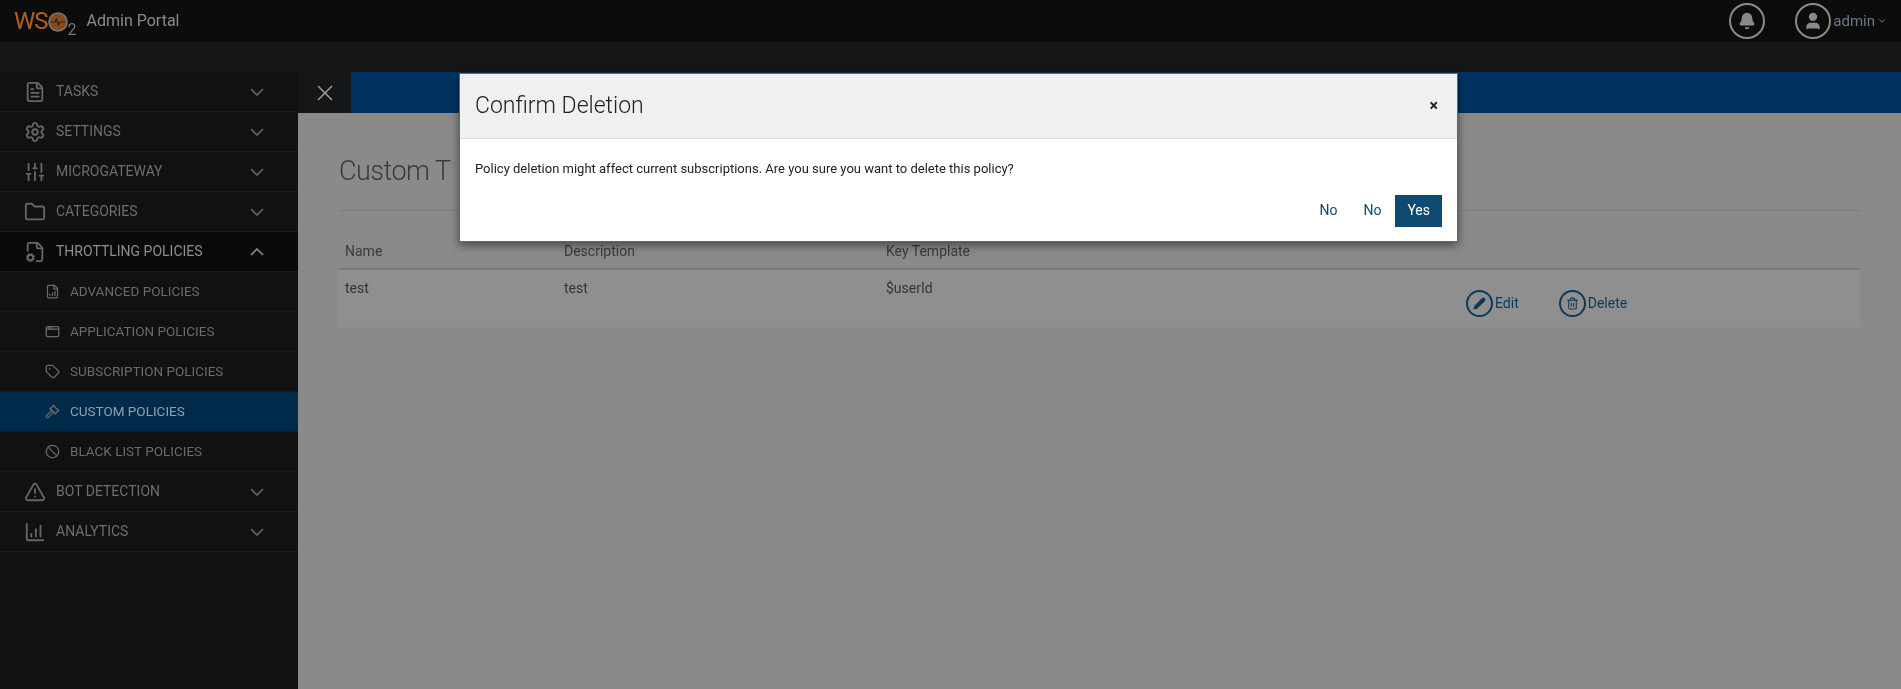  What do you see at coordinates (1418, 210) in the screenshot?
I see `confirm-button: Yes` at bounding box center [1418, 210].